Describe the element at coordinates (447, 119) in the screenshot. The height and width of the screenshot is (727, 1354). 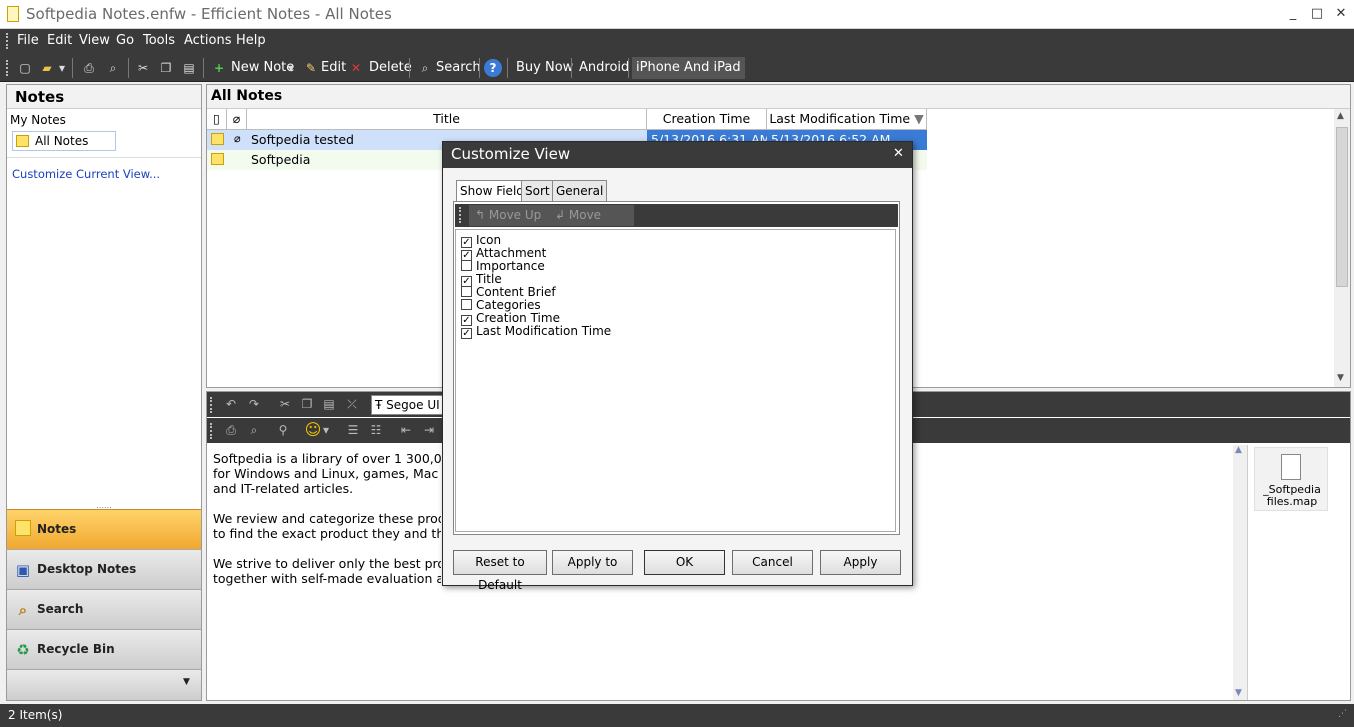
I see `column-title-header: Title` at that location.